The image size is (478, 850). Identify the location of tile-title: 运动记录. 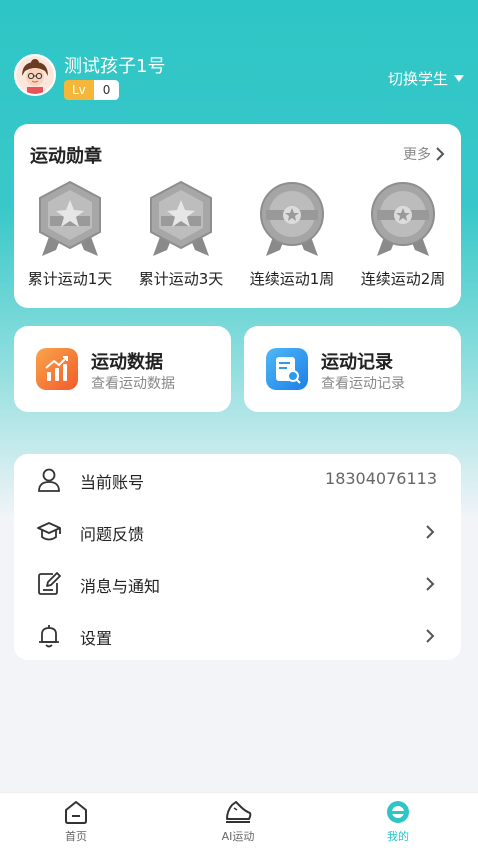
(357, 362).